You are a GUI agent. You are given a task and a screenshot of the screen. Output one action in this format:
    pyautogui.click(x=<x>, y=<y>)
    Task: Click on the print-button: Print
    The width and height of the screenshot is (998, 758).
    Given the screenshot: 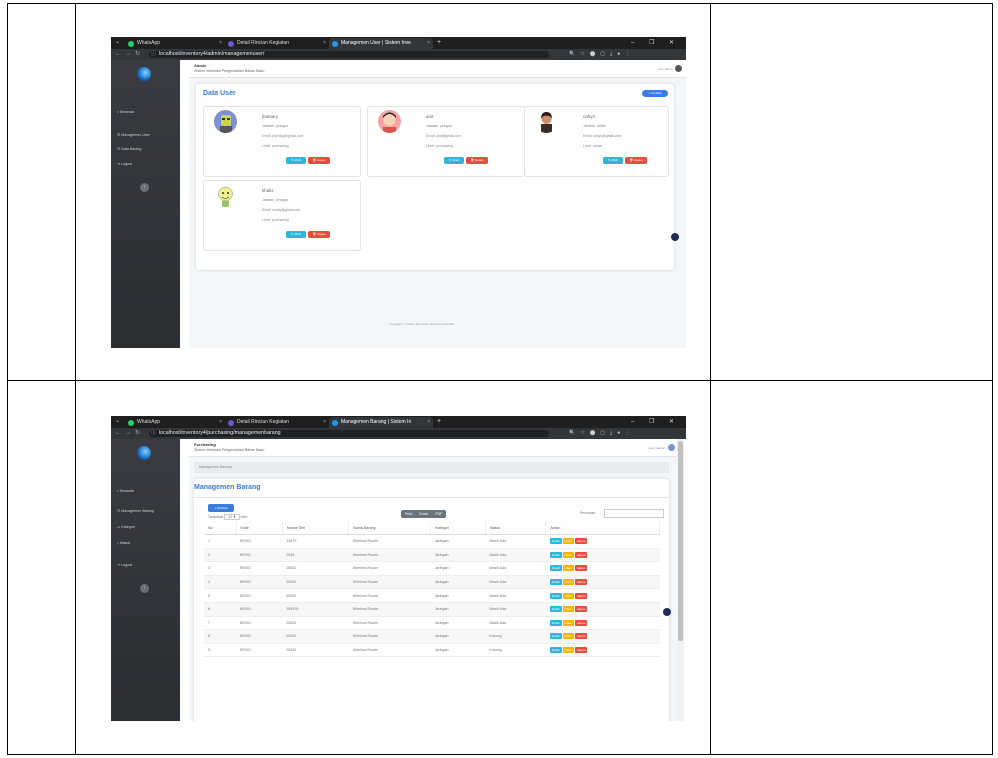 What is the action you would take?
    pyautogui.click(x=408, y=514)
    